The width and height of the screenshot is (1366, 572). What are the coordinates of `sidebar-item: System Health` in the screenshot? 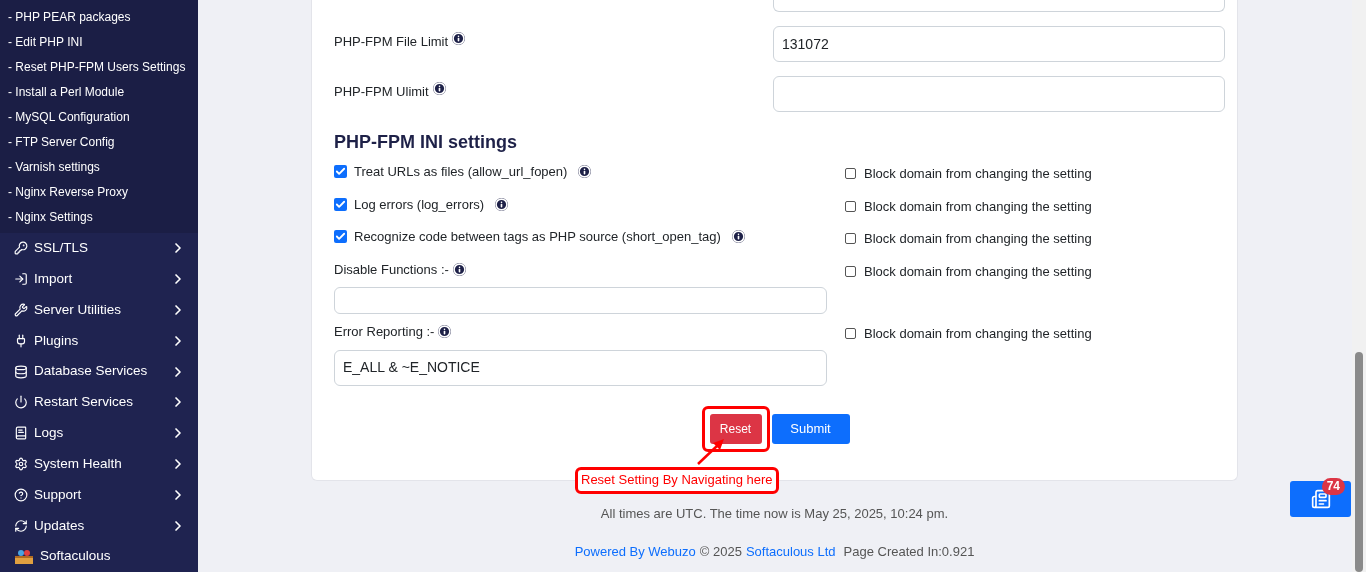 It's located at (99, 464).